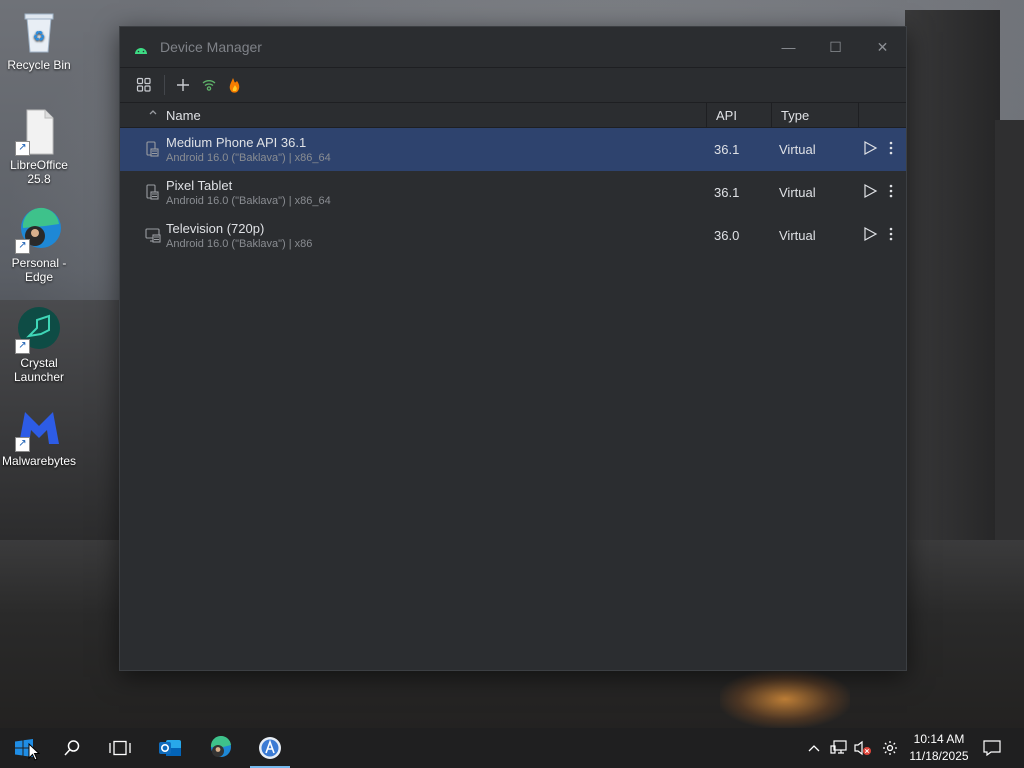  I want to click on system-clock: 10:14 AM 11/18/2025, so click(939, 748).